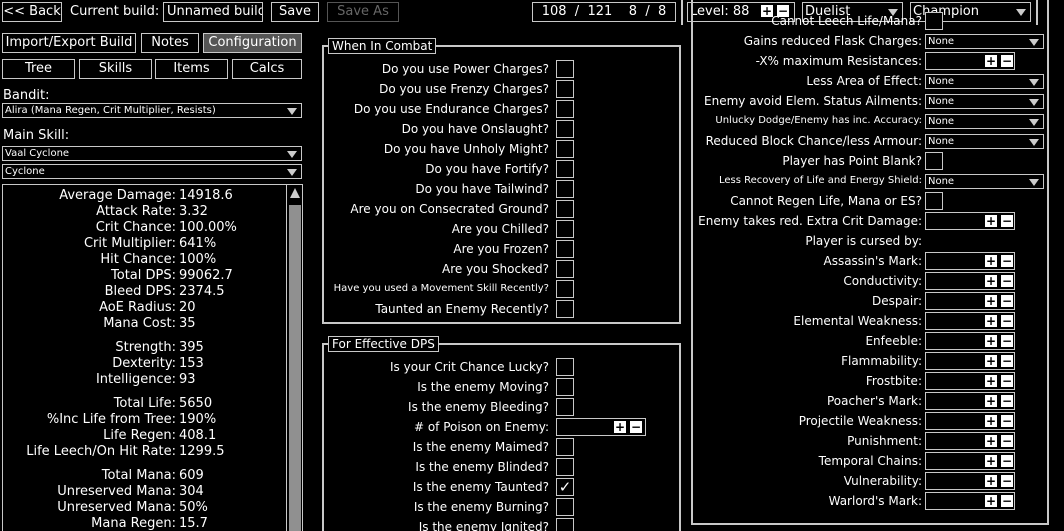 This screenshot has width=1064, height=531. I want to click on tab-configuration: Configuration, so click(252, 43).